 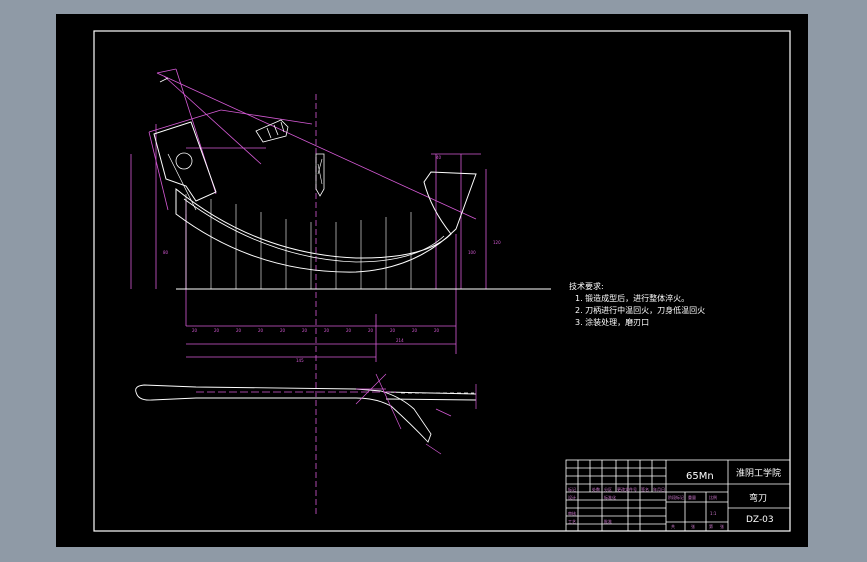 I want to click on tb-label: 更改文件号, so click(x=627, y=489).